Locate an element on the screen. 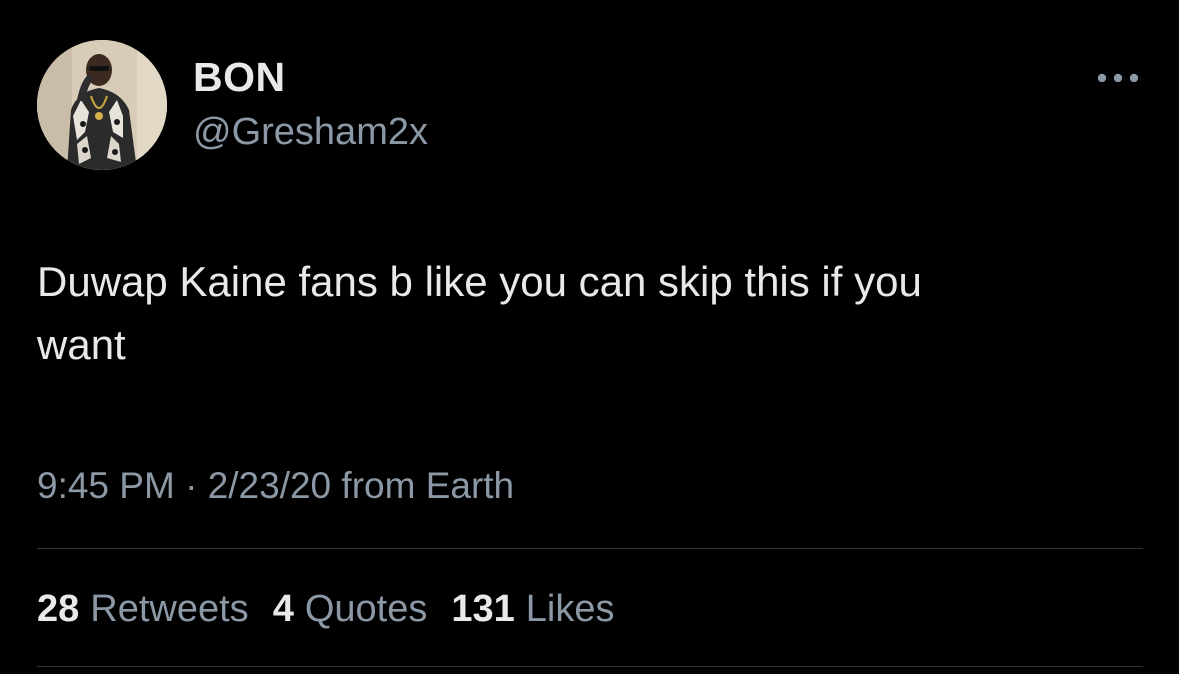 The width and height of the screenshot is (1179, 674). more-options-button is located at coordinates (1118, 78).